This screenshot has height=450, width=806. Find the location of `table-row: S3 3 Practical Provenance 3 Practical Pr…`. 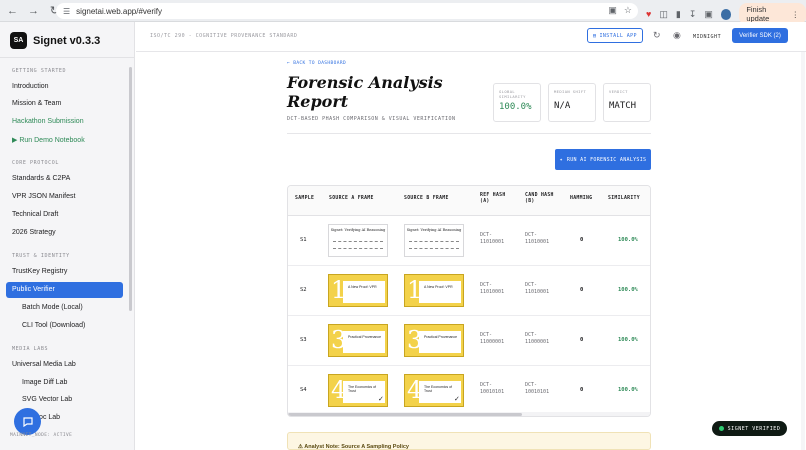

table-row: S3 3 Practical Provenance 3 Practical Pr… is located at coordinates (469, 341).